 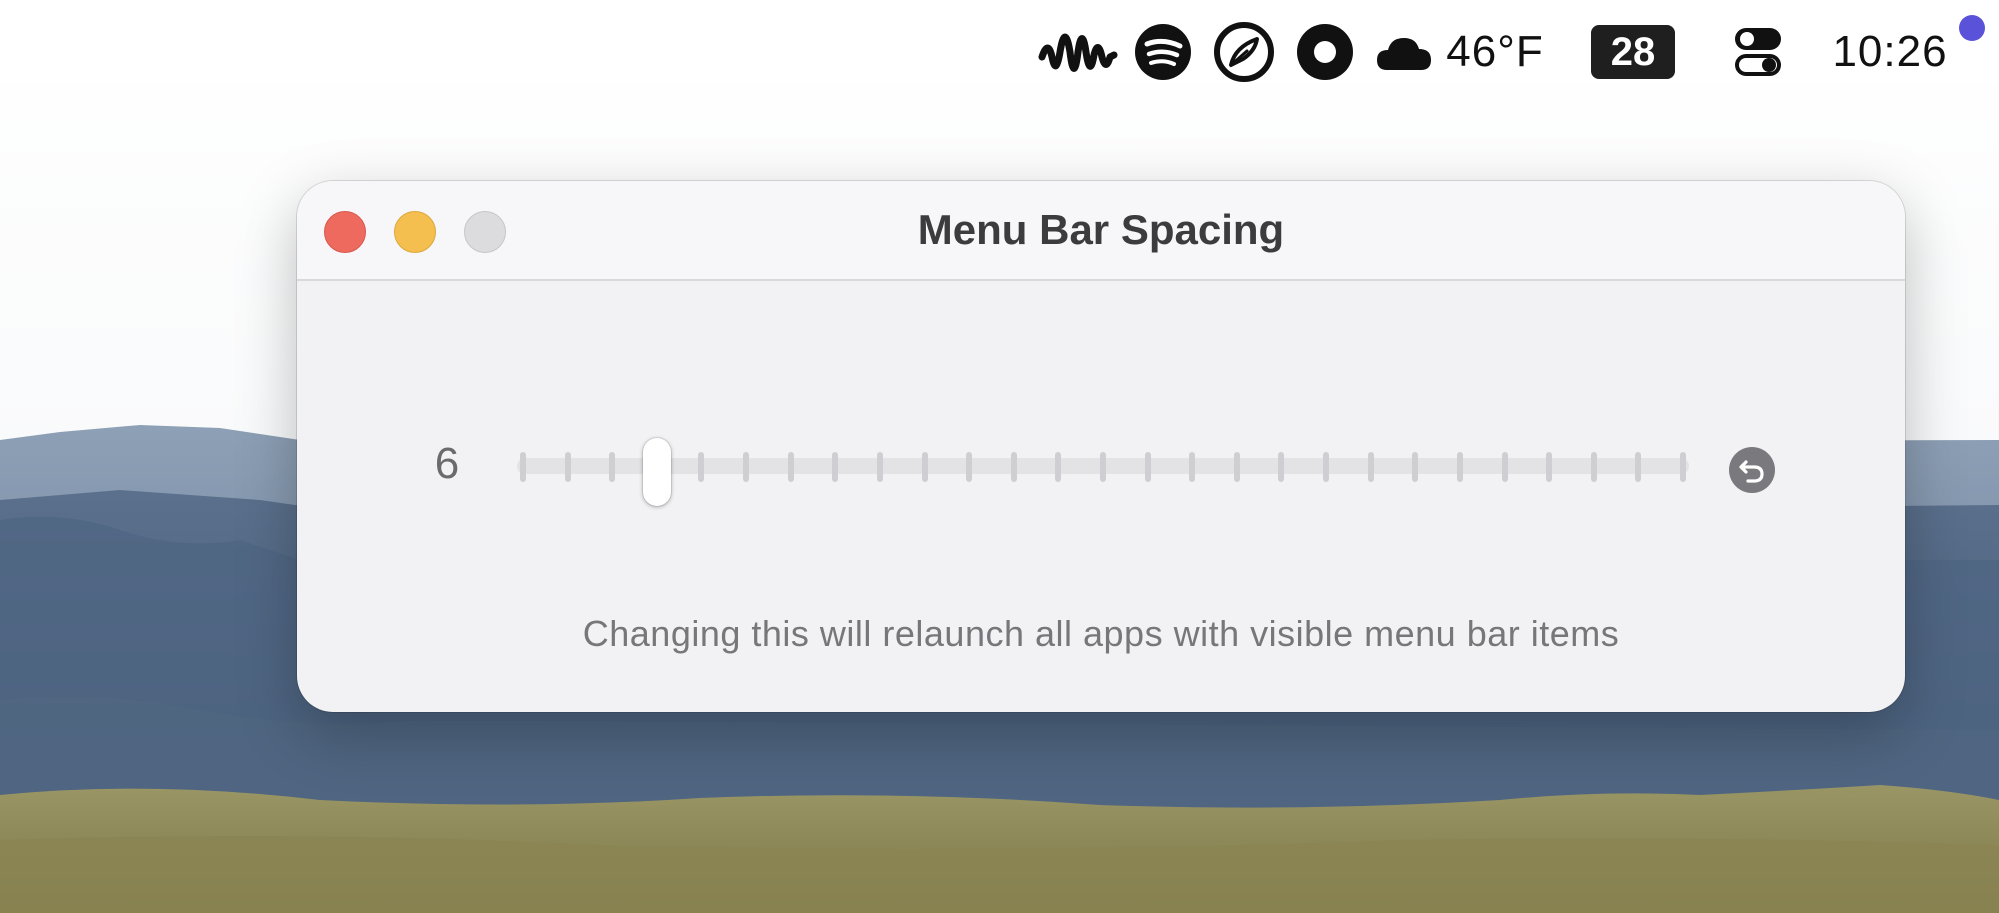 I want to click on clock: 10:26, so click(x=1890, y=52).